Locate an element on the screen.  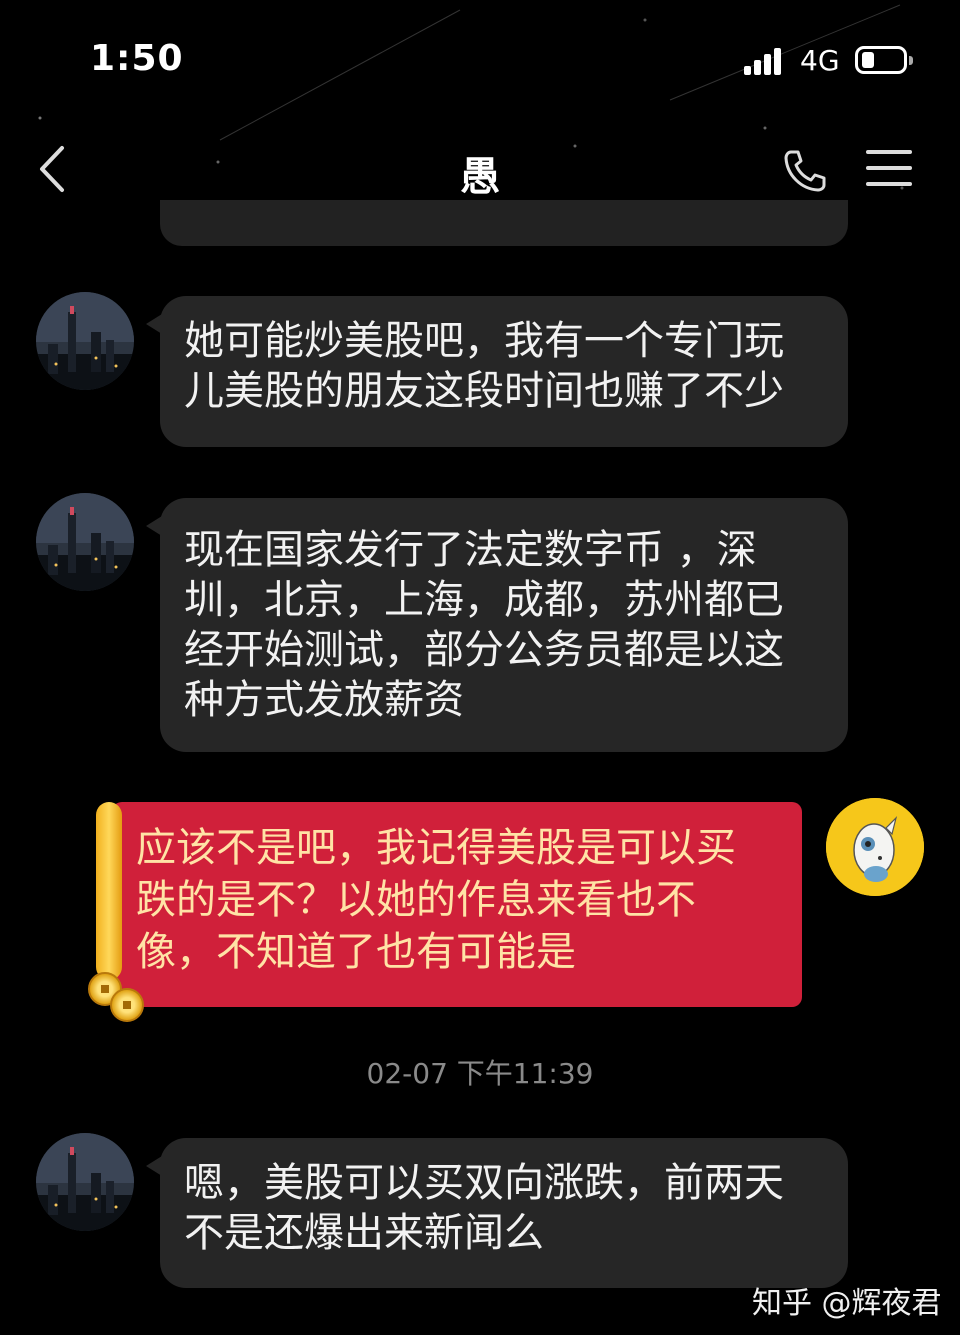
previous-message-bubble is located at coordinates (504, 223).